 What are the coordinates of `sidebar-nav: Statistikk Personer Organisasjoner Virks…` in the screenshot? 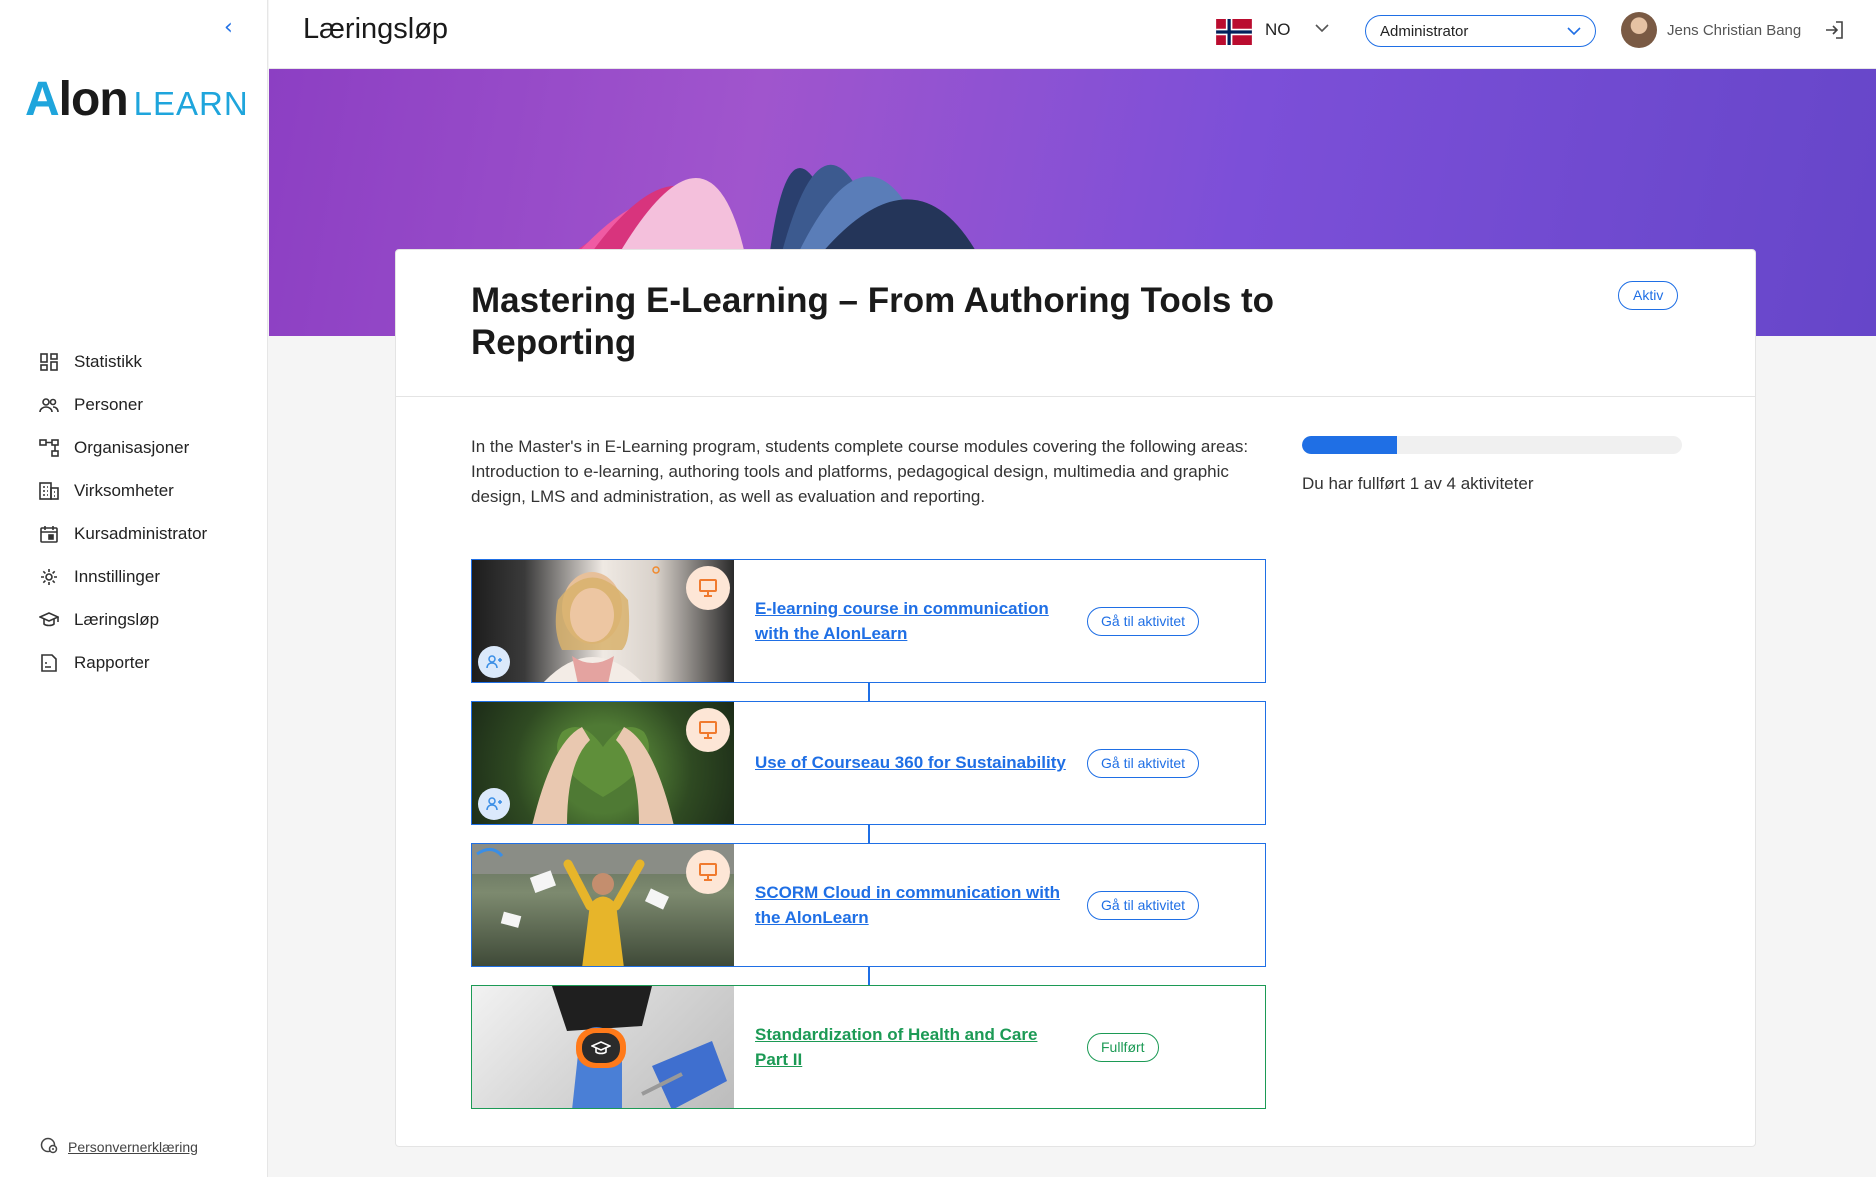 It's located at (122, 512).